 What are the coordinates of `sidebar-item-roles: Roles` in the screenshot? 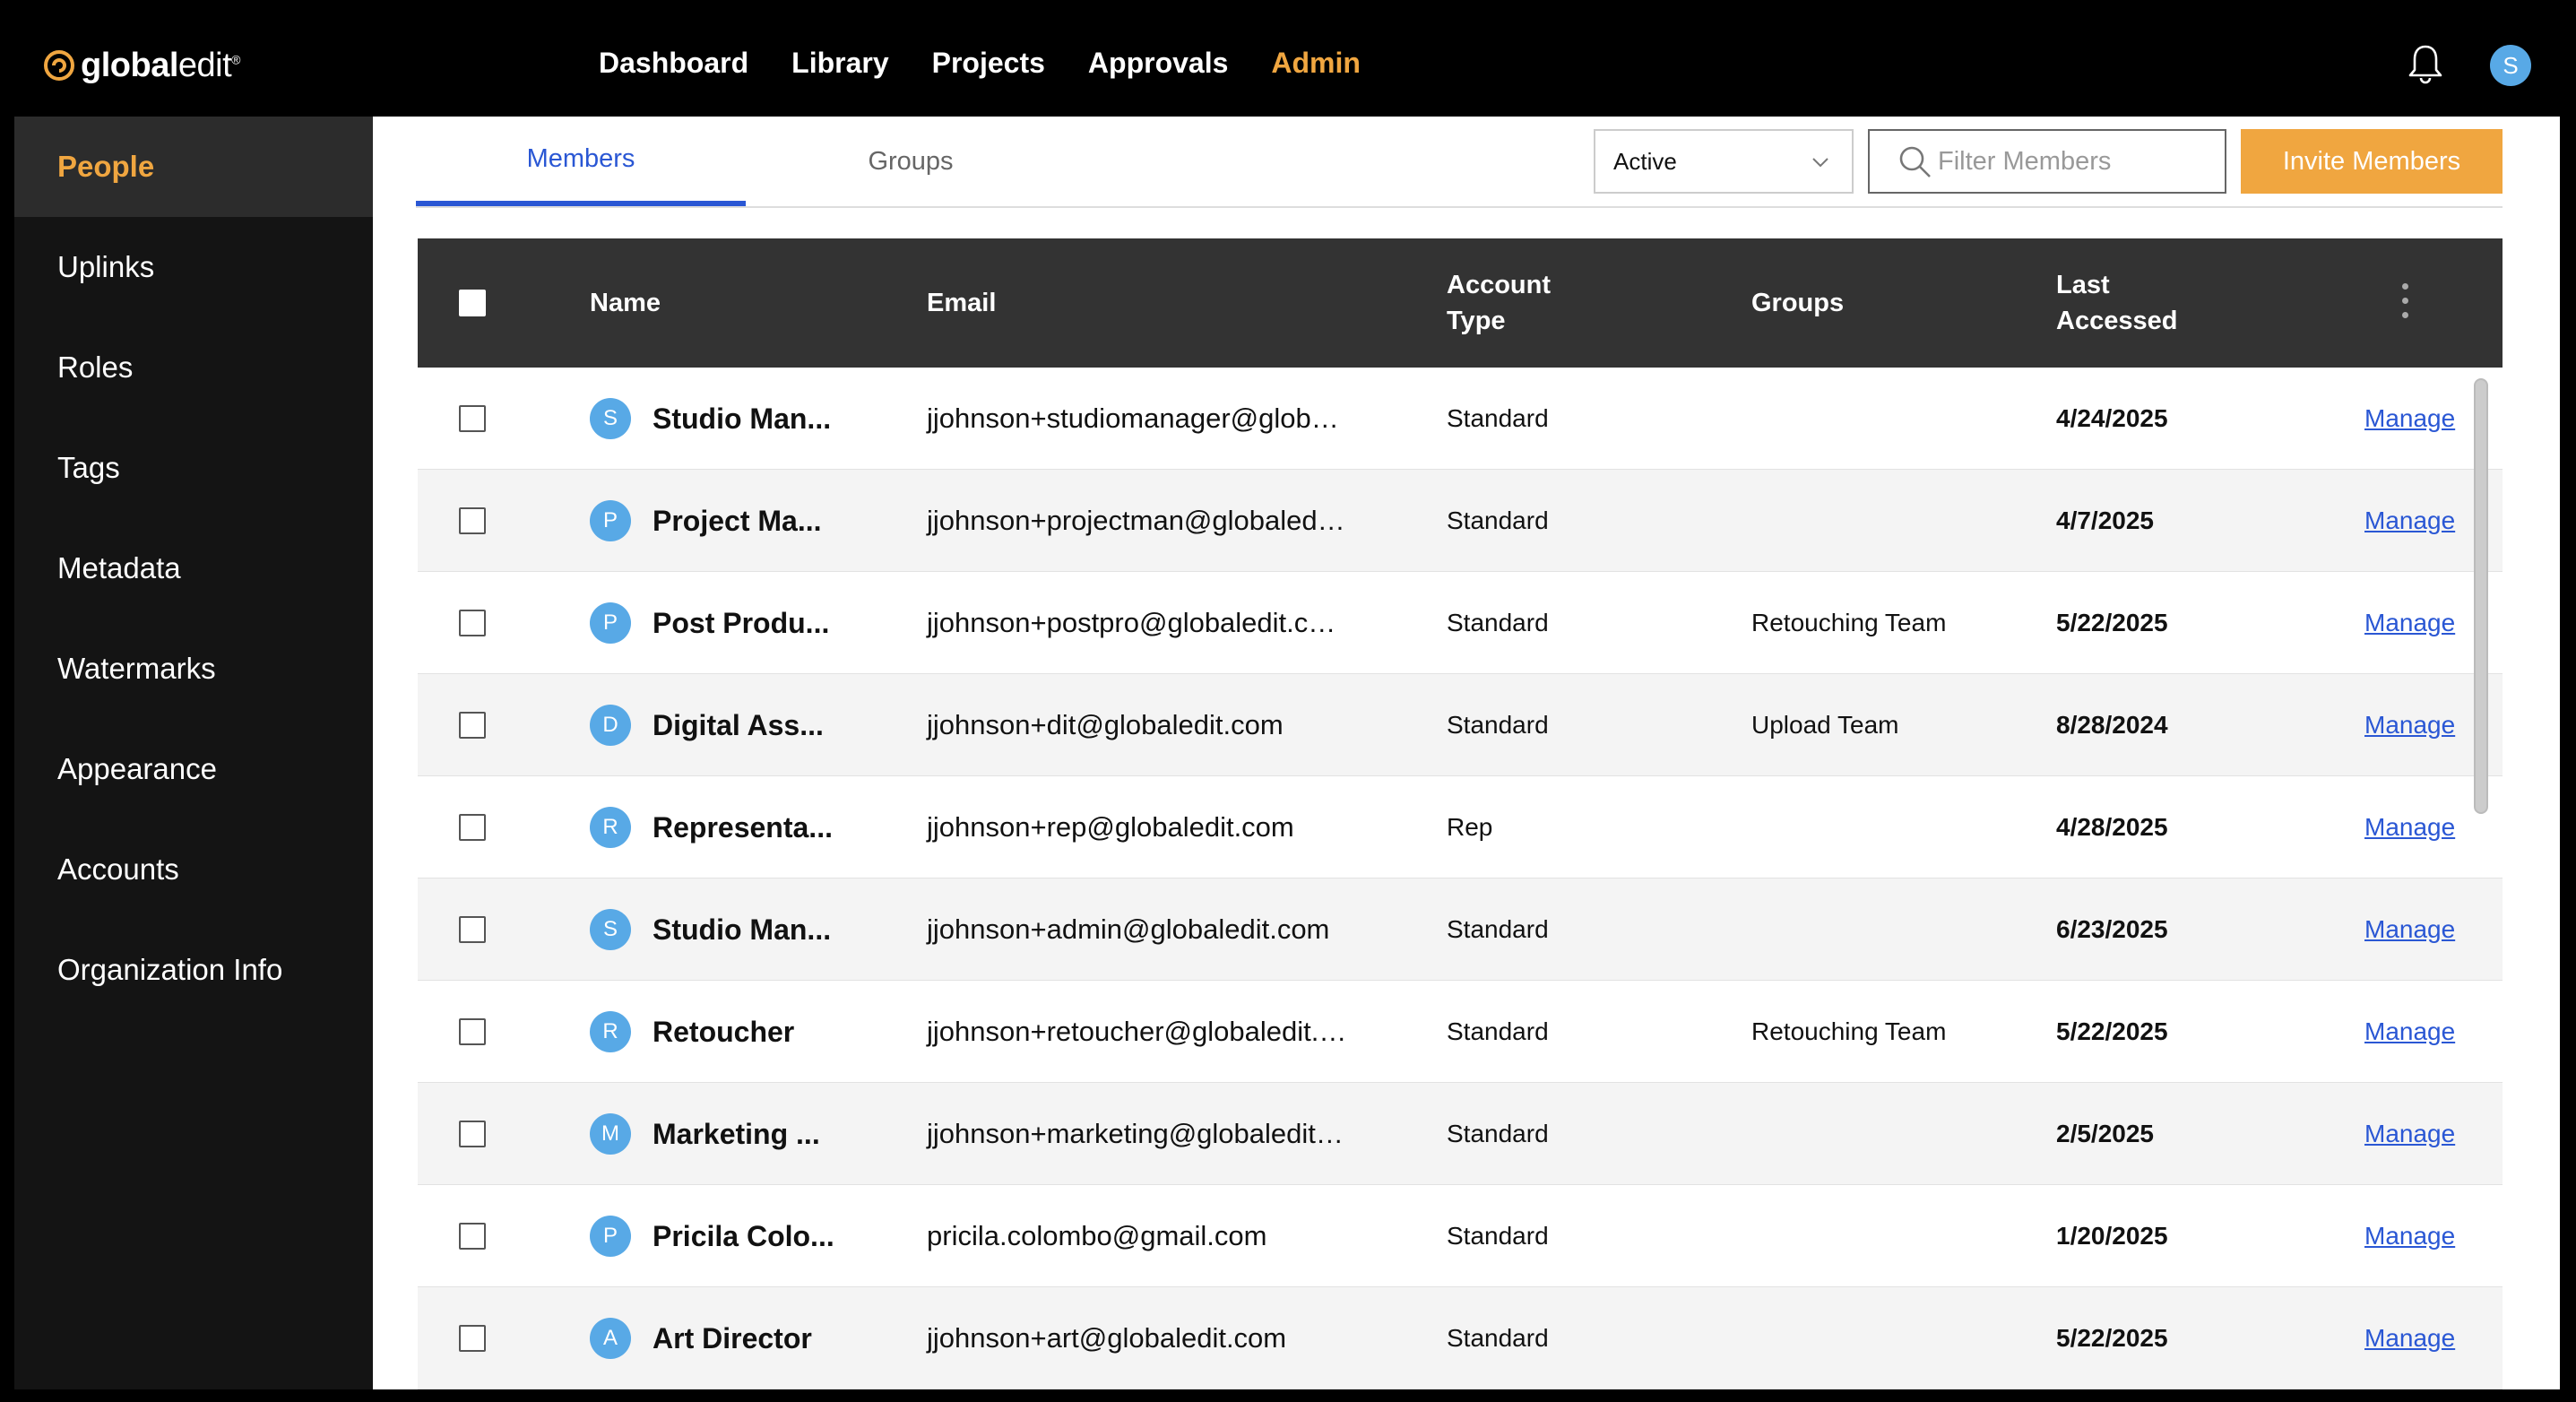 It's located at (193, 367).